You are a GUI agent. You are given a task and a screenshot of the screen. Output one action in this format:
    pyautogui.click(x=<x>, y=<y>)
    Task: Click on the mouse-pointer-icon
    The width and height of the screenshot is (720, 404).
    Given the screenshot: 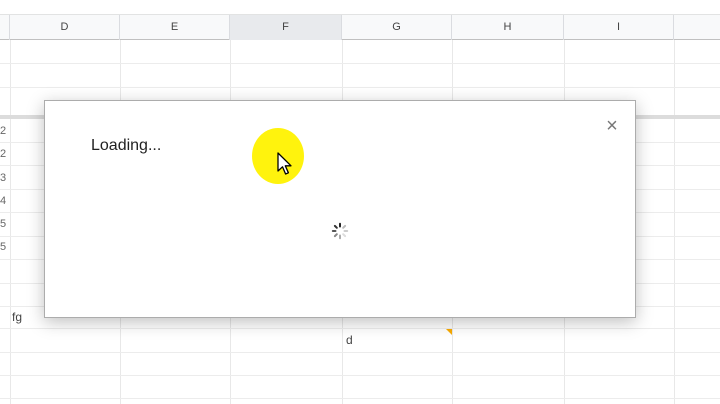 What is the action you would take?
    pyautogui.click(x=284, y=163)
    